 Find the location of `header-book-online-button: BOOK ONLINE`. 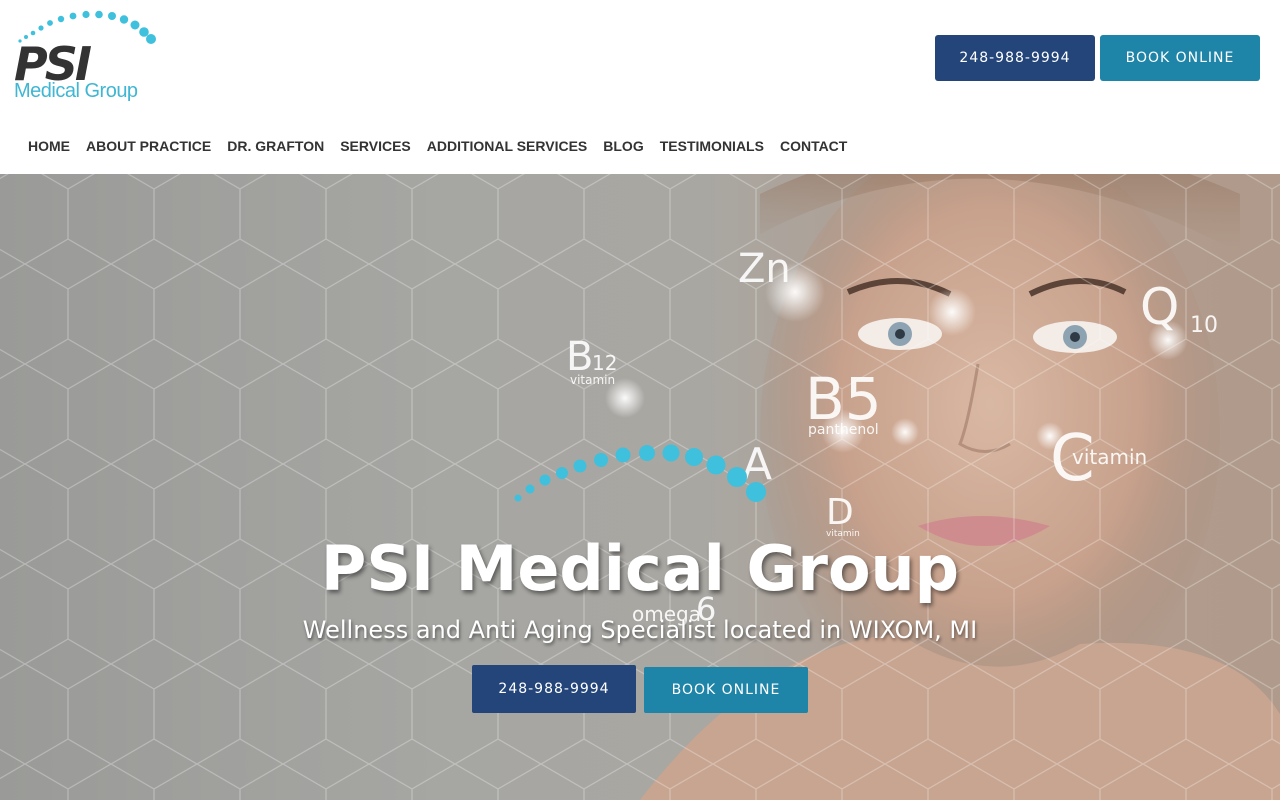

header-book-online-button: BOOK ONLINE is located at coordinates (1180, 58).